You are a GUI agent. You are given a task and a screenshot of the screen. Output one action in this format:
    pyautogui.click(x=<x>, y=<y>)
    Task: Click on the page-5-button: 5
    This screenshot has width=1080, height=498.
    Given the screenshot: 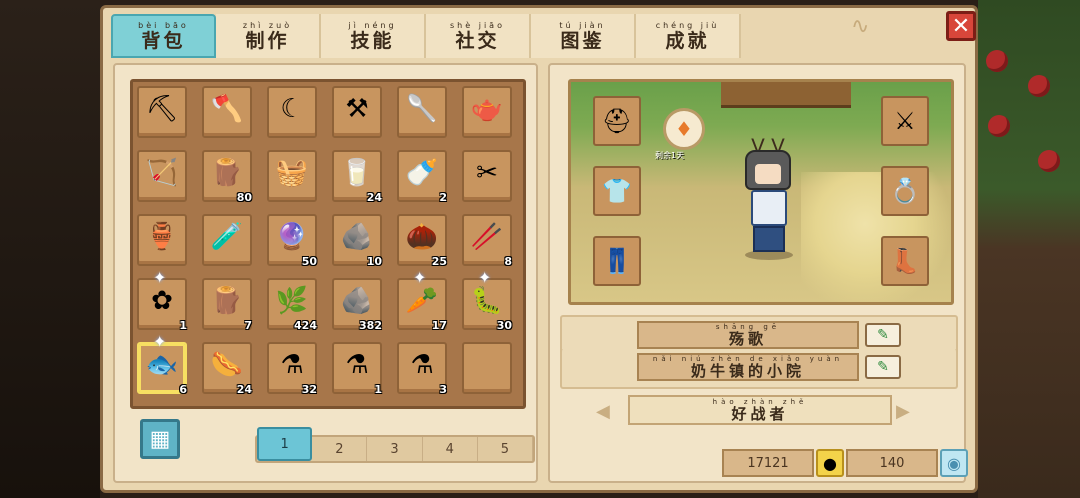 What is the action you would take?
    pyautogui.click(x=505, y=449)
    